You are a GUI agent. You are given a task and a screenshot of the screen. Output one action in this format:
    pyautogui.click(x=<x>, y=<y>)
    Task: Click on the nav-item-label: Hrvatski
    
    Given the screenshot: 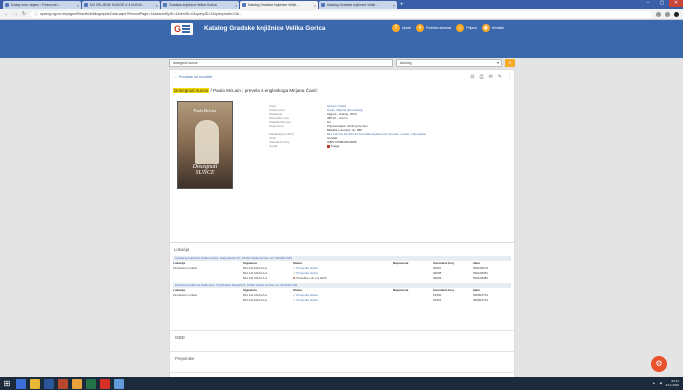 What is the action you would take?
    pyautogui.click(x=497, y=28)
    